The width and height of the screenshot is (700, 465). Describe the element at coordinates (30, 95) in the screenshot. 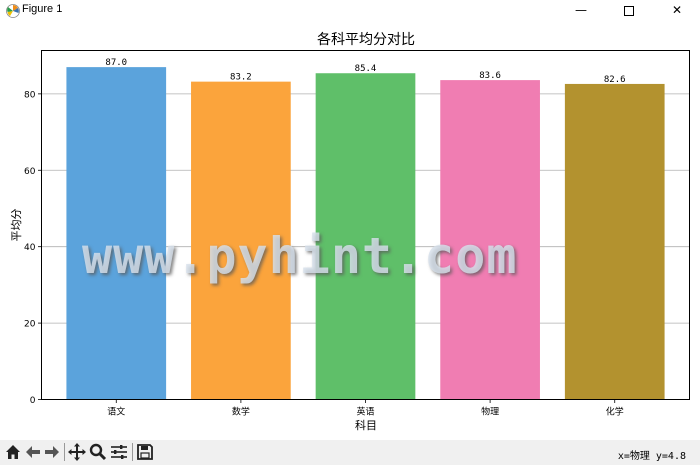

I see `y-tick-label: 80` at that location.